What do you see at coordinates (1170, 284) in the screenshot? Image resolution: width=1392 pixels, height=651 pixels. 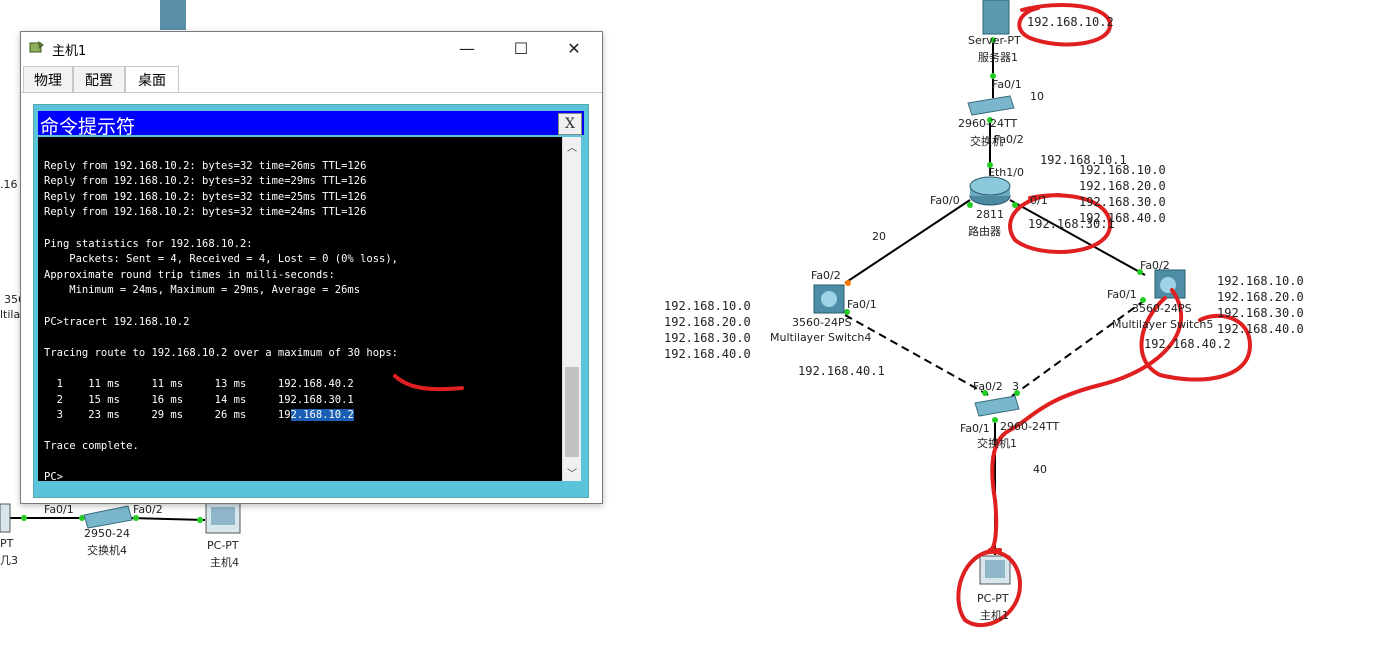 I see `multilayer-switch5-icon` at bounding box center [1170, 284].